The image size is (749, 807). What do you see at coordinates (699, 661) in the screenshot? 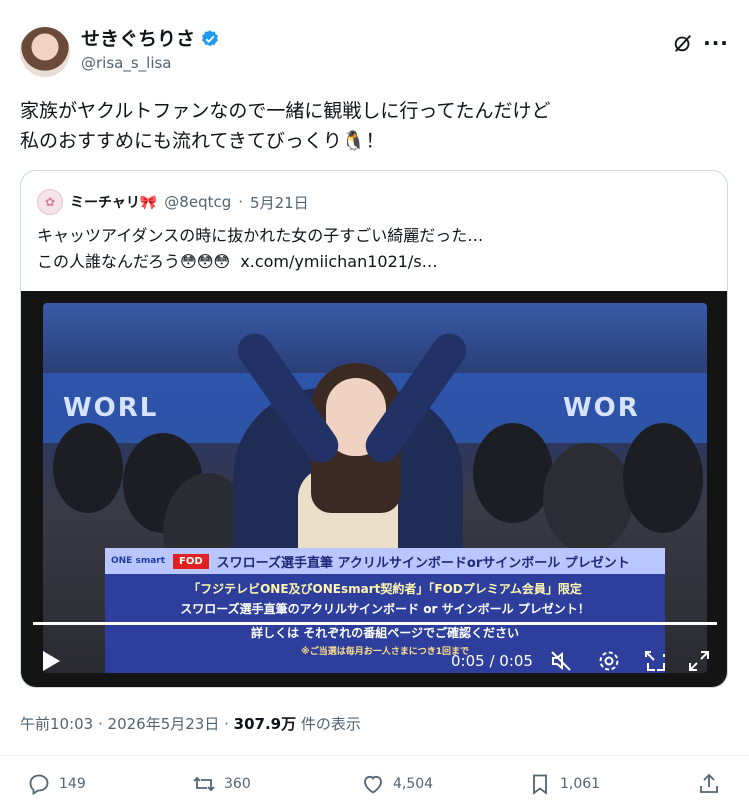
I see `fullscreen-icon` at bounding box center [699, 661].